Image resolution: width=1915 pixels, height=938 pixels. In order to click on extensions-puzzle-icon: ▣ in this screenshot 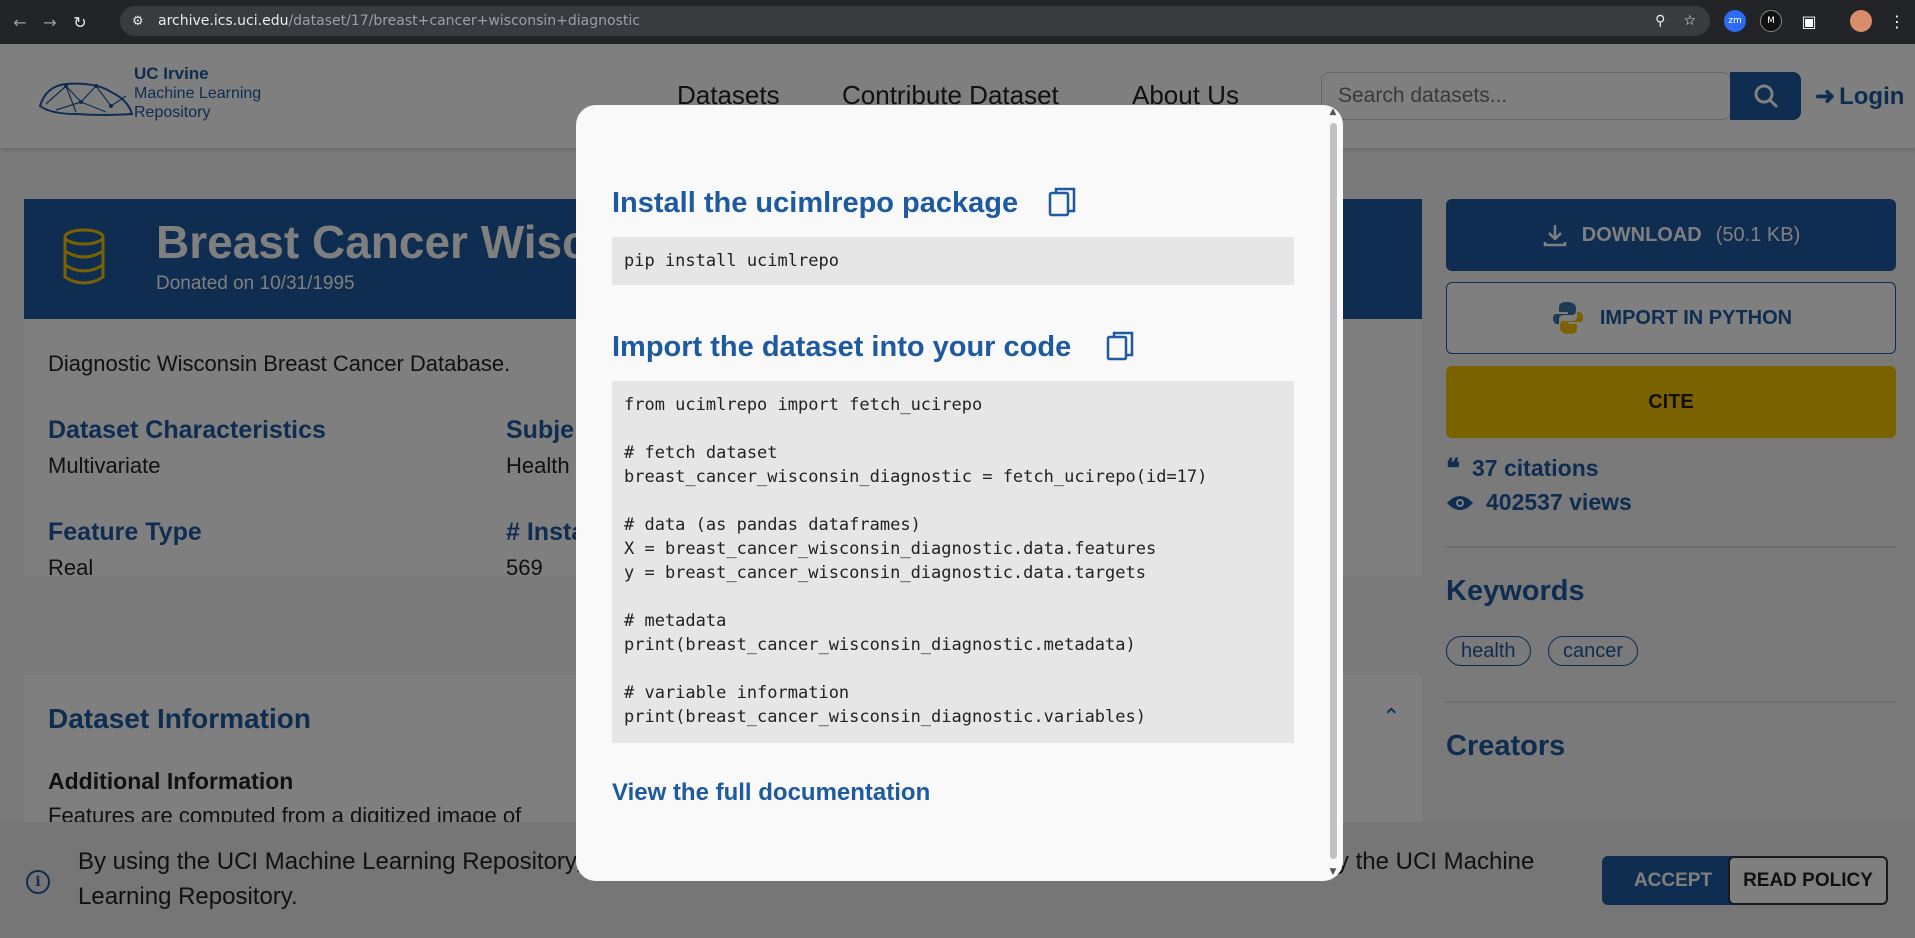, I will do `click(1809, 21)`.